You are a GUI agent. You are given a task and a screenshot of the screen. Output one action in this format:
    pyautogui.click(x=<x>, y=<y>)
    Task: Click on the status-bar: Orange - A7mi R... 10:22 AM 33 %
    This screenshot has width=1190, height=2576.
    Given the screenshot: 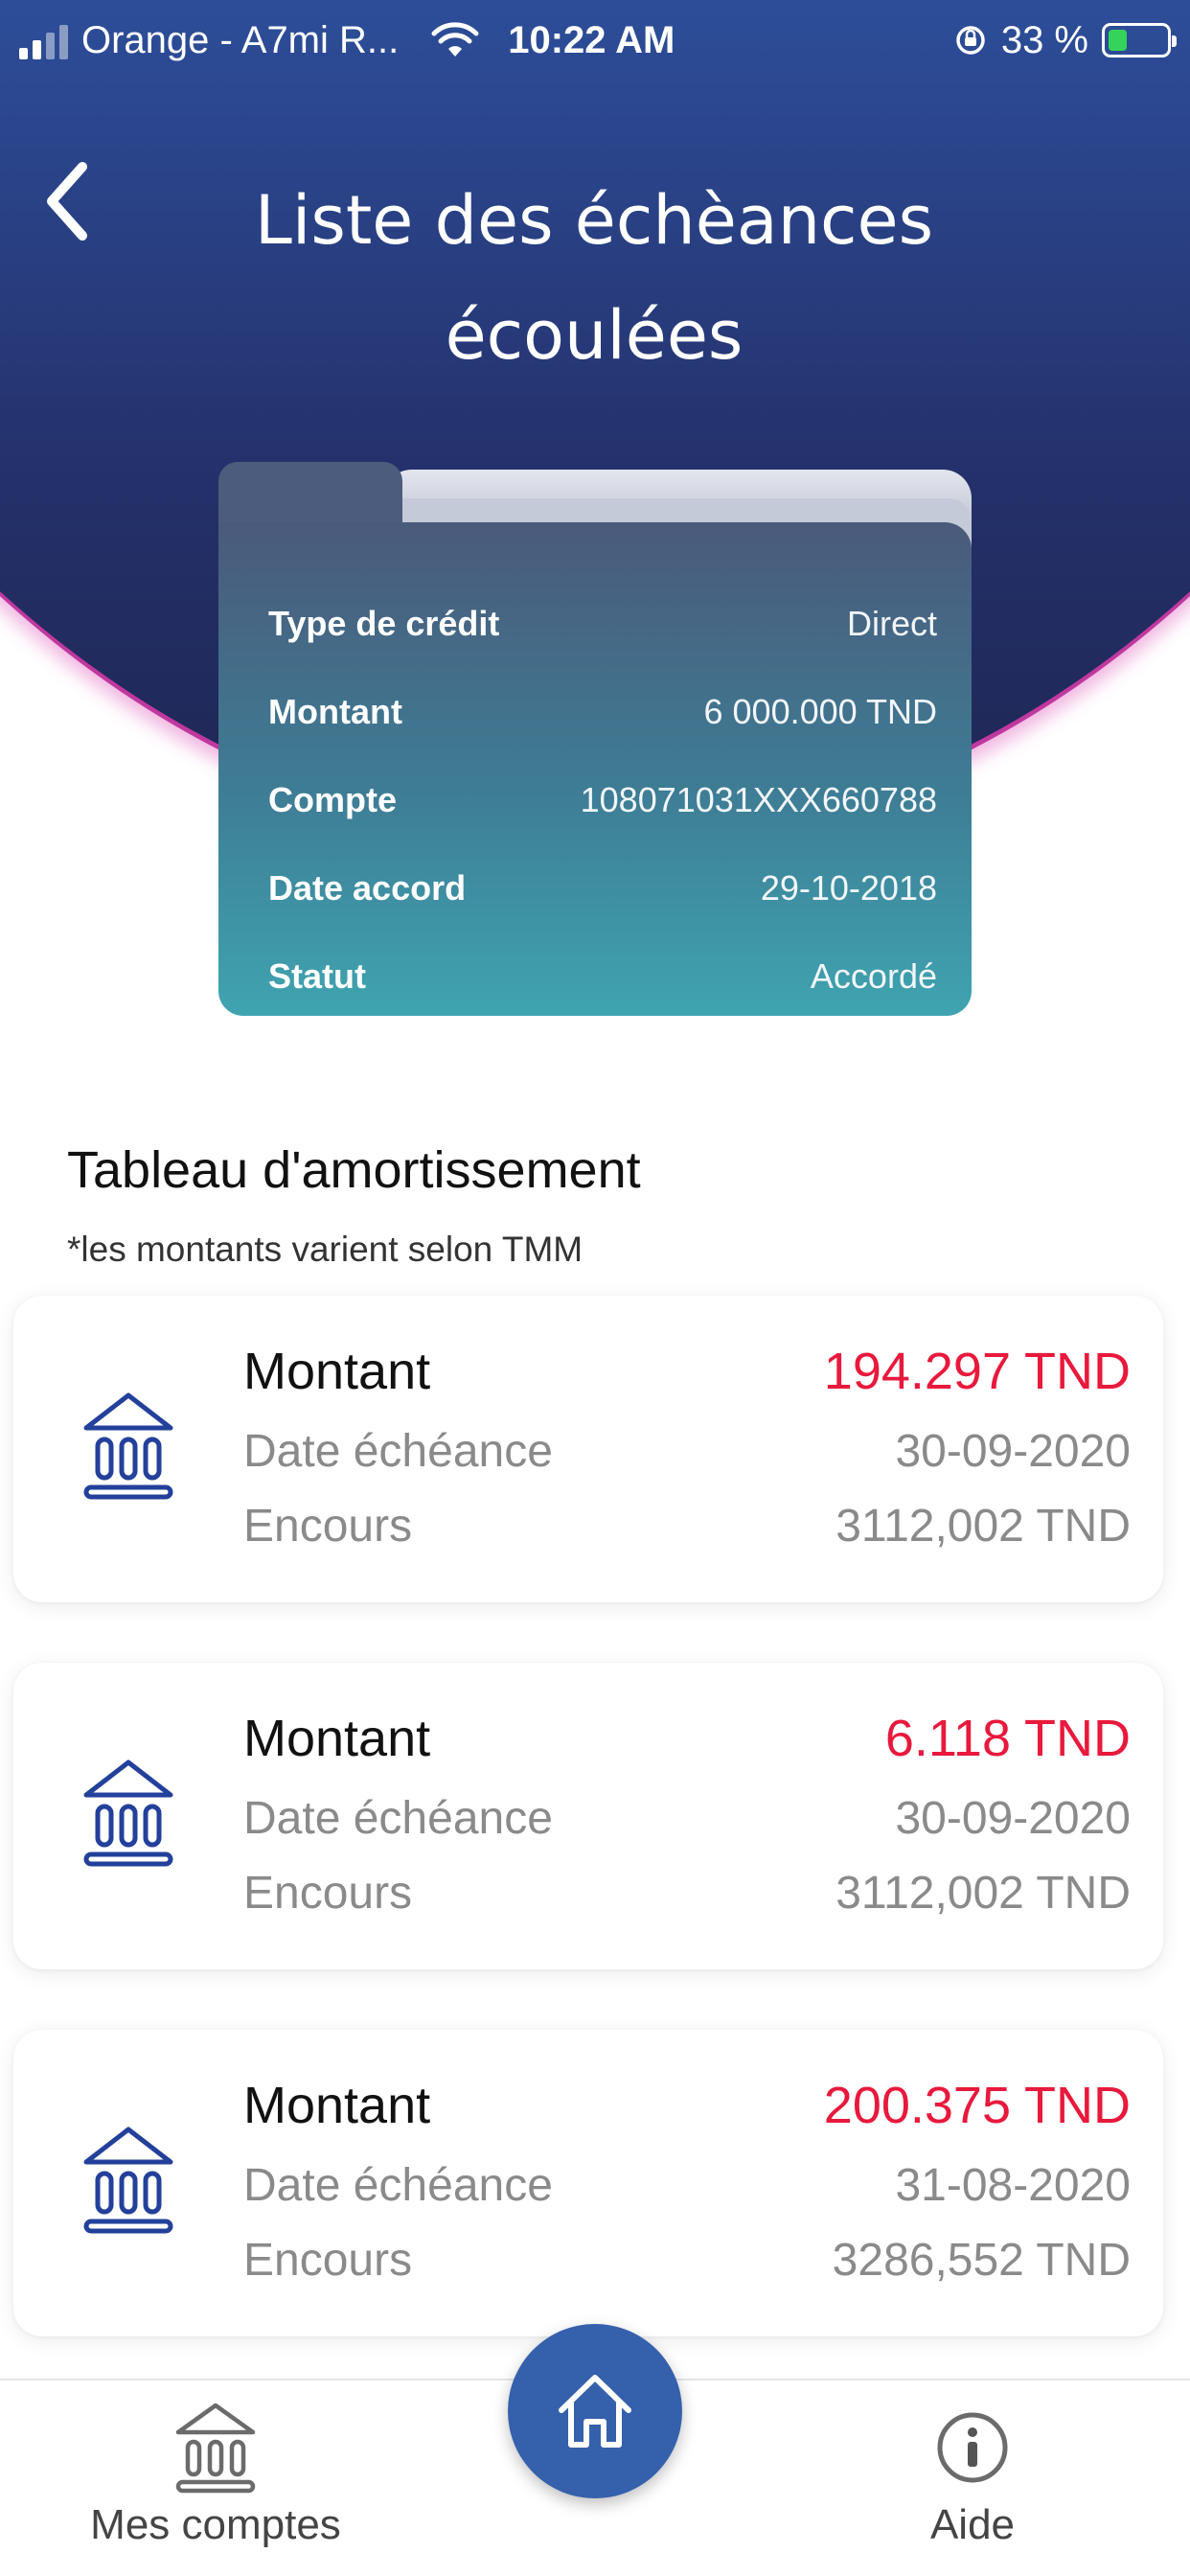 What is the action you would take?
    pyautogui.click(x=595, y=40)
    